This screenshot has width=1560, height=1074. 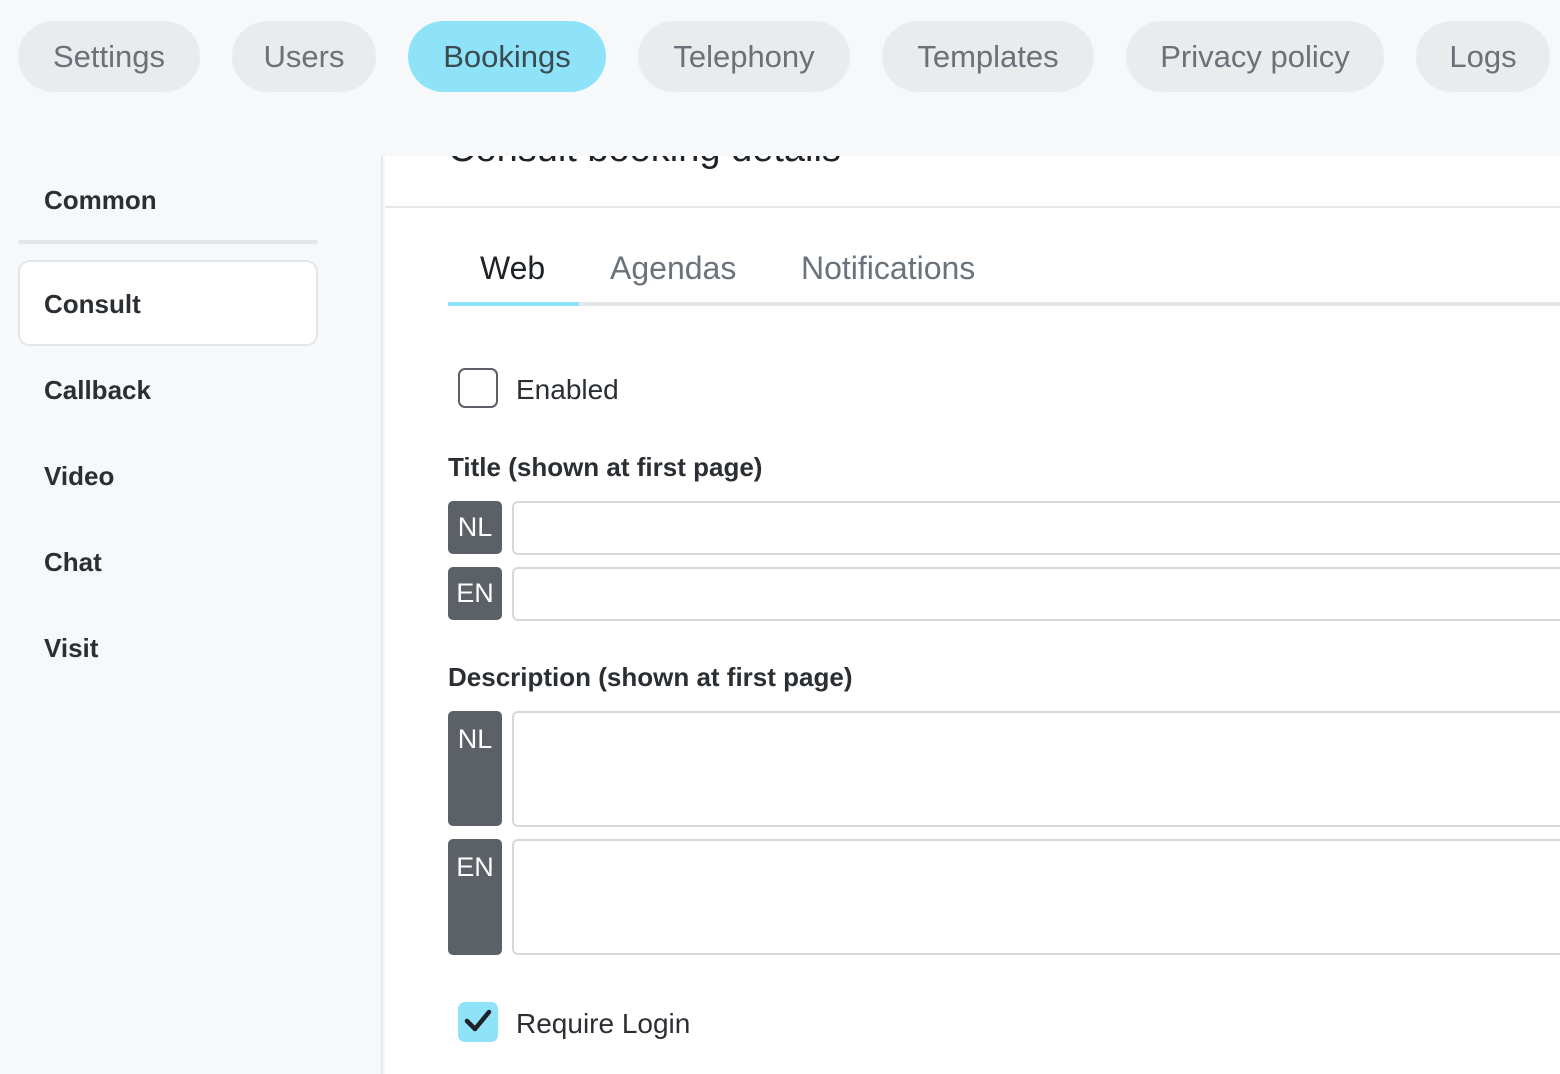 I want to click on sidebar-item-label: Consult, so click(x=92, y=304).